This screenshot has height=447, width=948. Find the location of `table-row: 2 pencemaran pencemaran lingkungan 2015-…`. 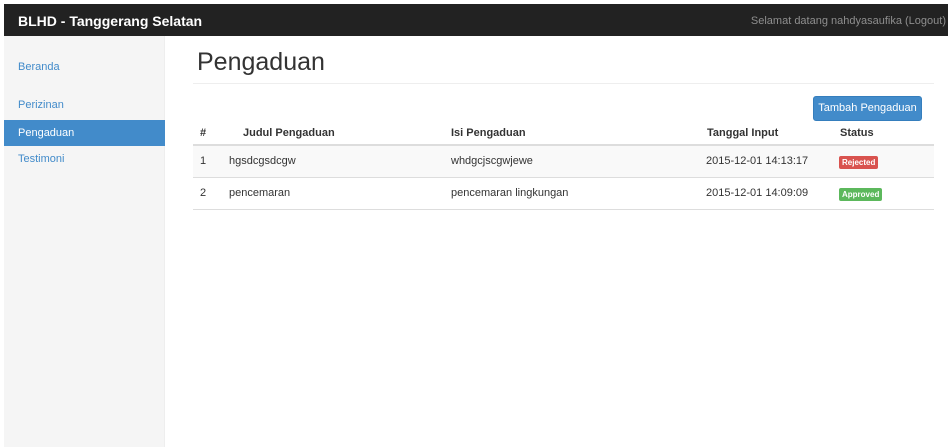

table-row: 2 pencemaran pencemaran lingkungan 2015-… is located at coordinates (563, 194).